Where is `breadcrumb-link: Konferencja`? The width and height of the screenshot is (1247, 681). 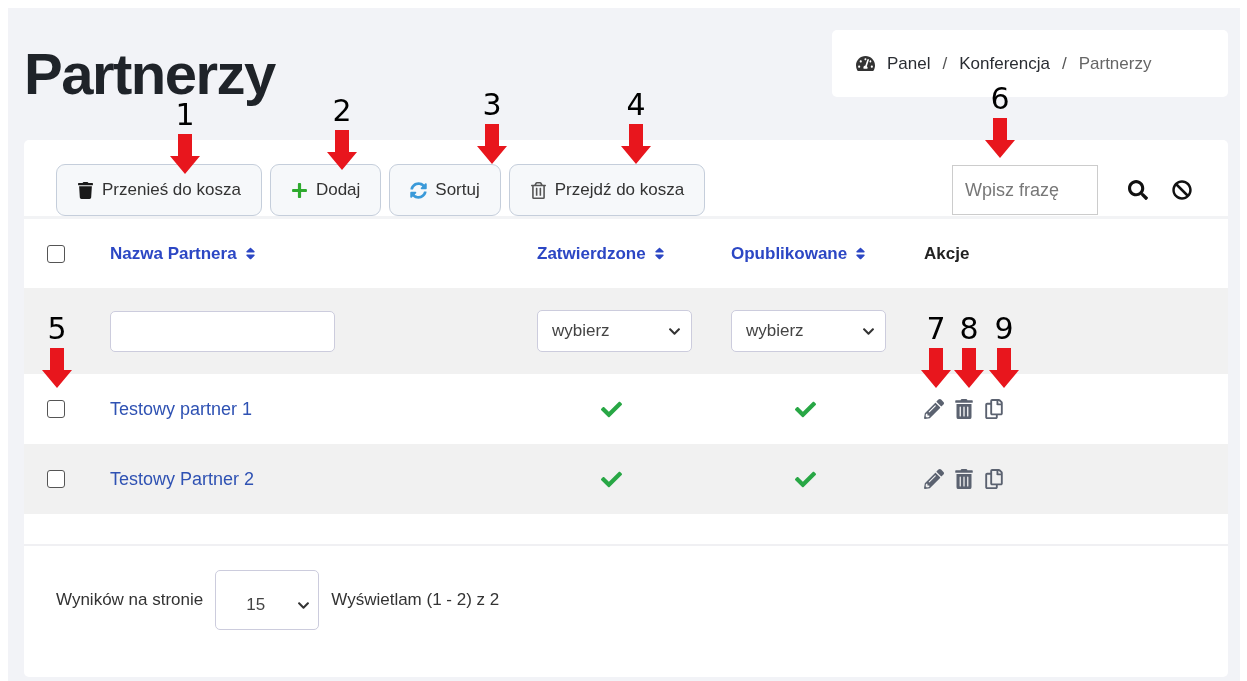 breadcrumb-link: Konferencja is located at coordinates (1004, 63).